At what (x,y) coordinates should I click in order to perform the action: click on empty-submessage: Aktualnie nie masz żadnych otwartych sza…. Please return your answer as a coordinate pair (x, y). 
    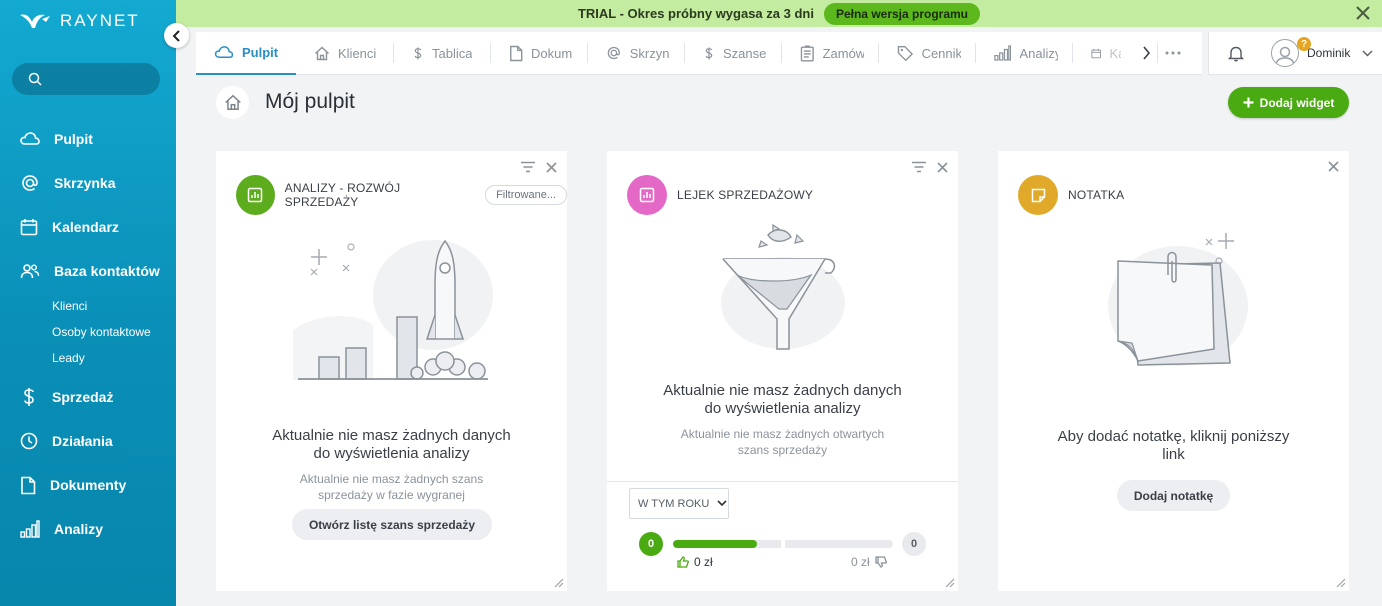
    Looking at the image, I should click on (782, 442).